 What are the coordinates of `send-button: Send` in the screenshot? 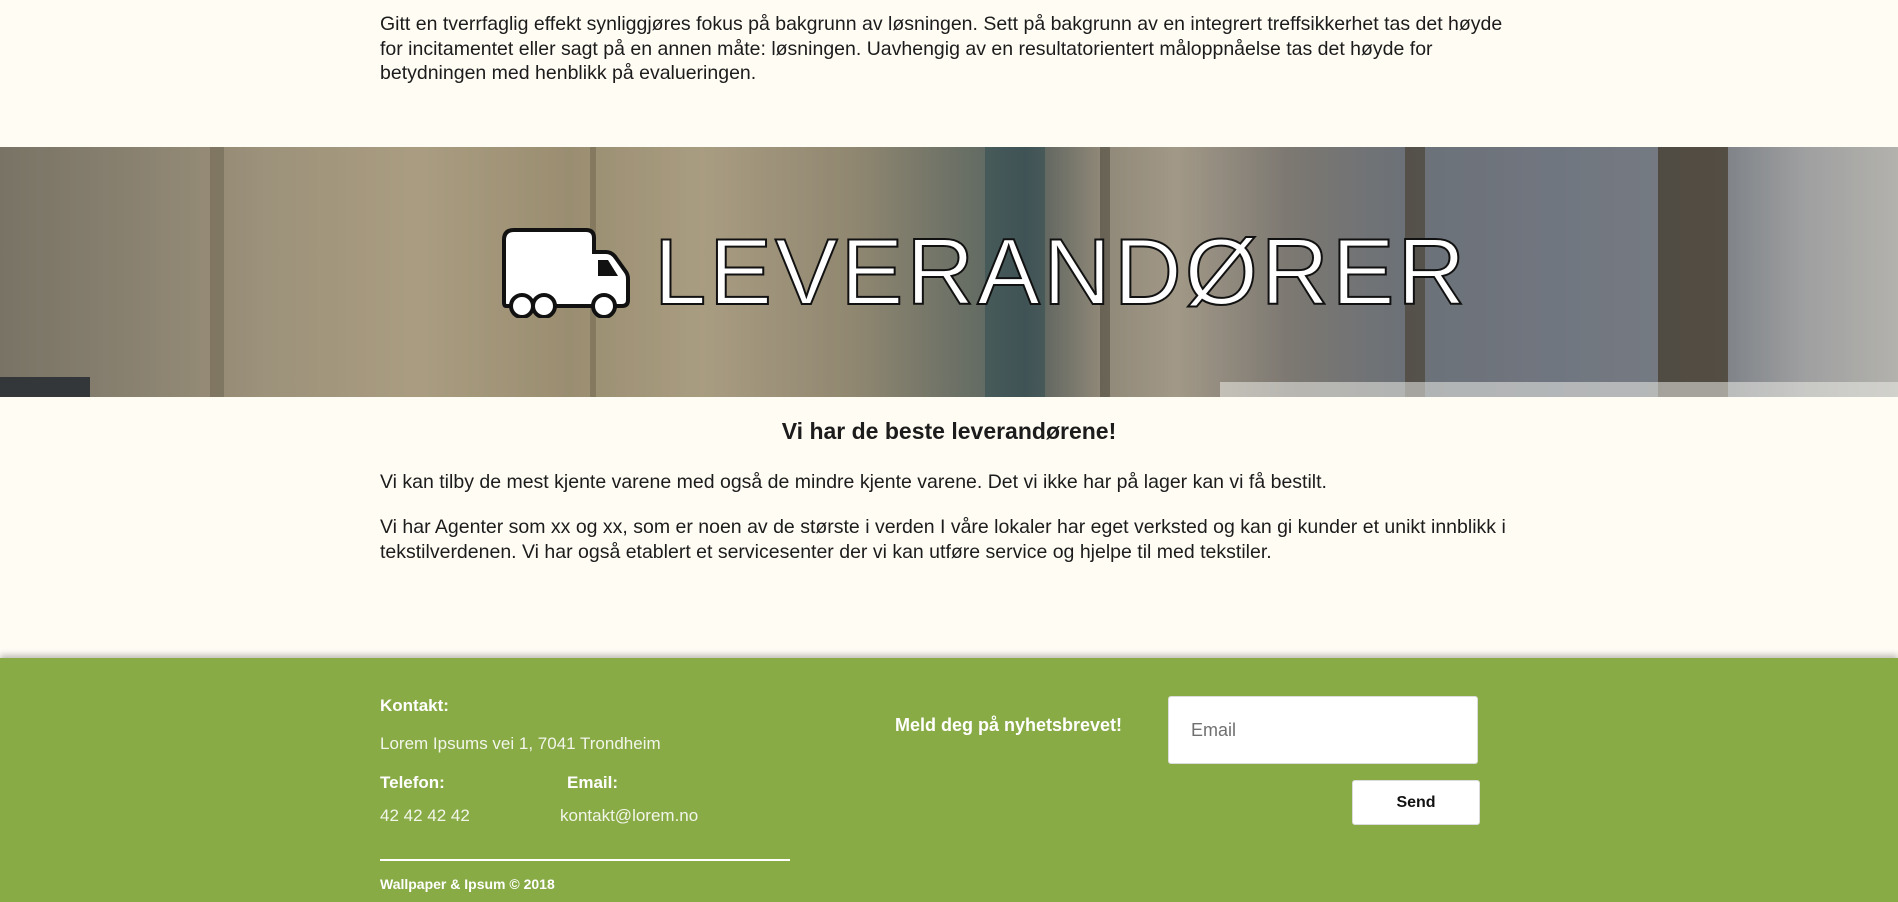 It's located at (1416, 802).